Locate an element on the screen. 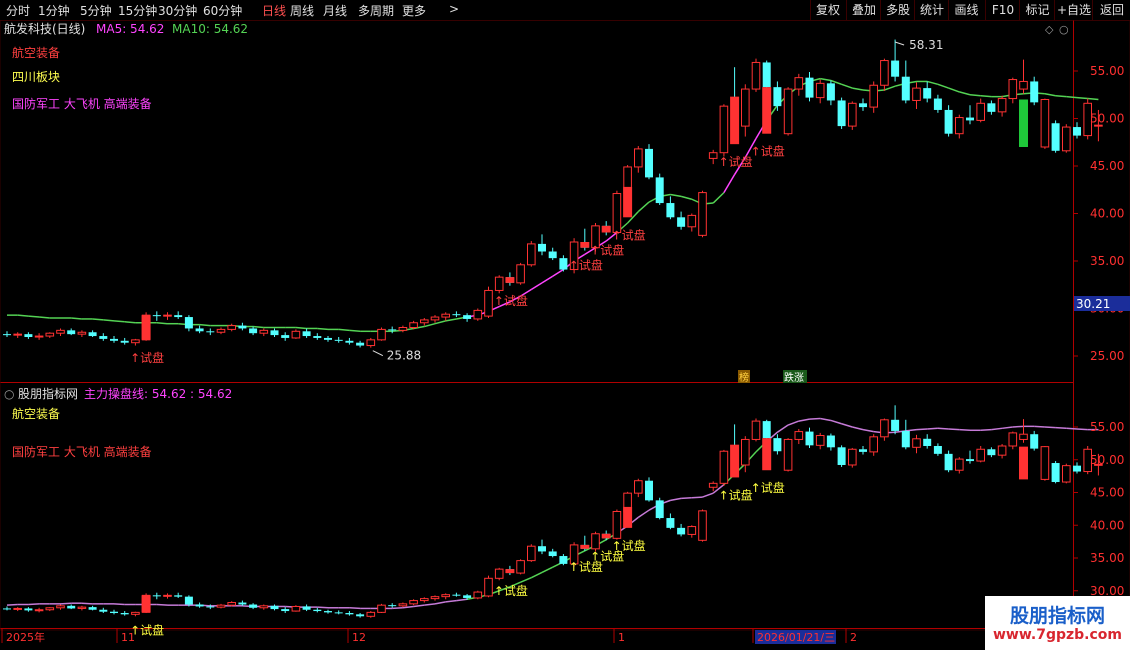 This screenshot has height=650, width=1130. toolbar-button-8: 返回 is located at coordinates (1111, 10).